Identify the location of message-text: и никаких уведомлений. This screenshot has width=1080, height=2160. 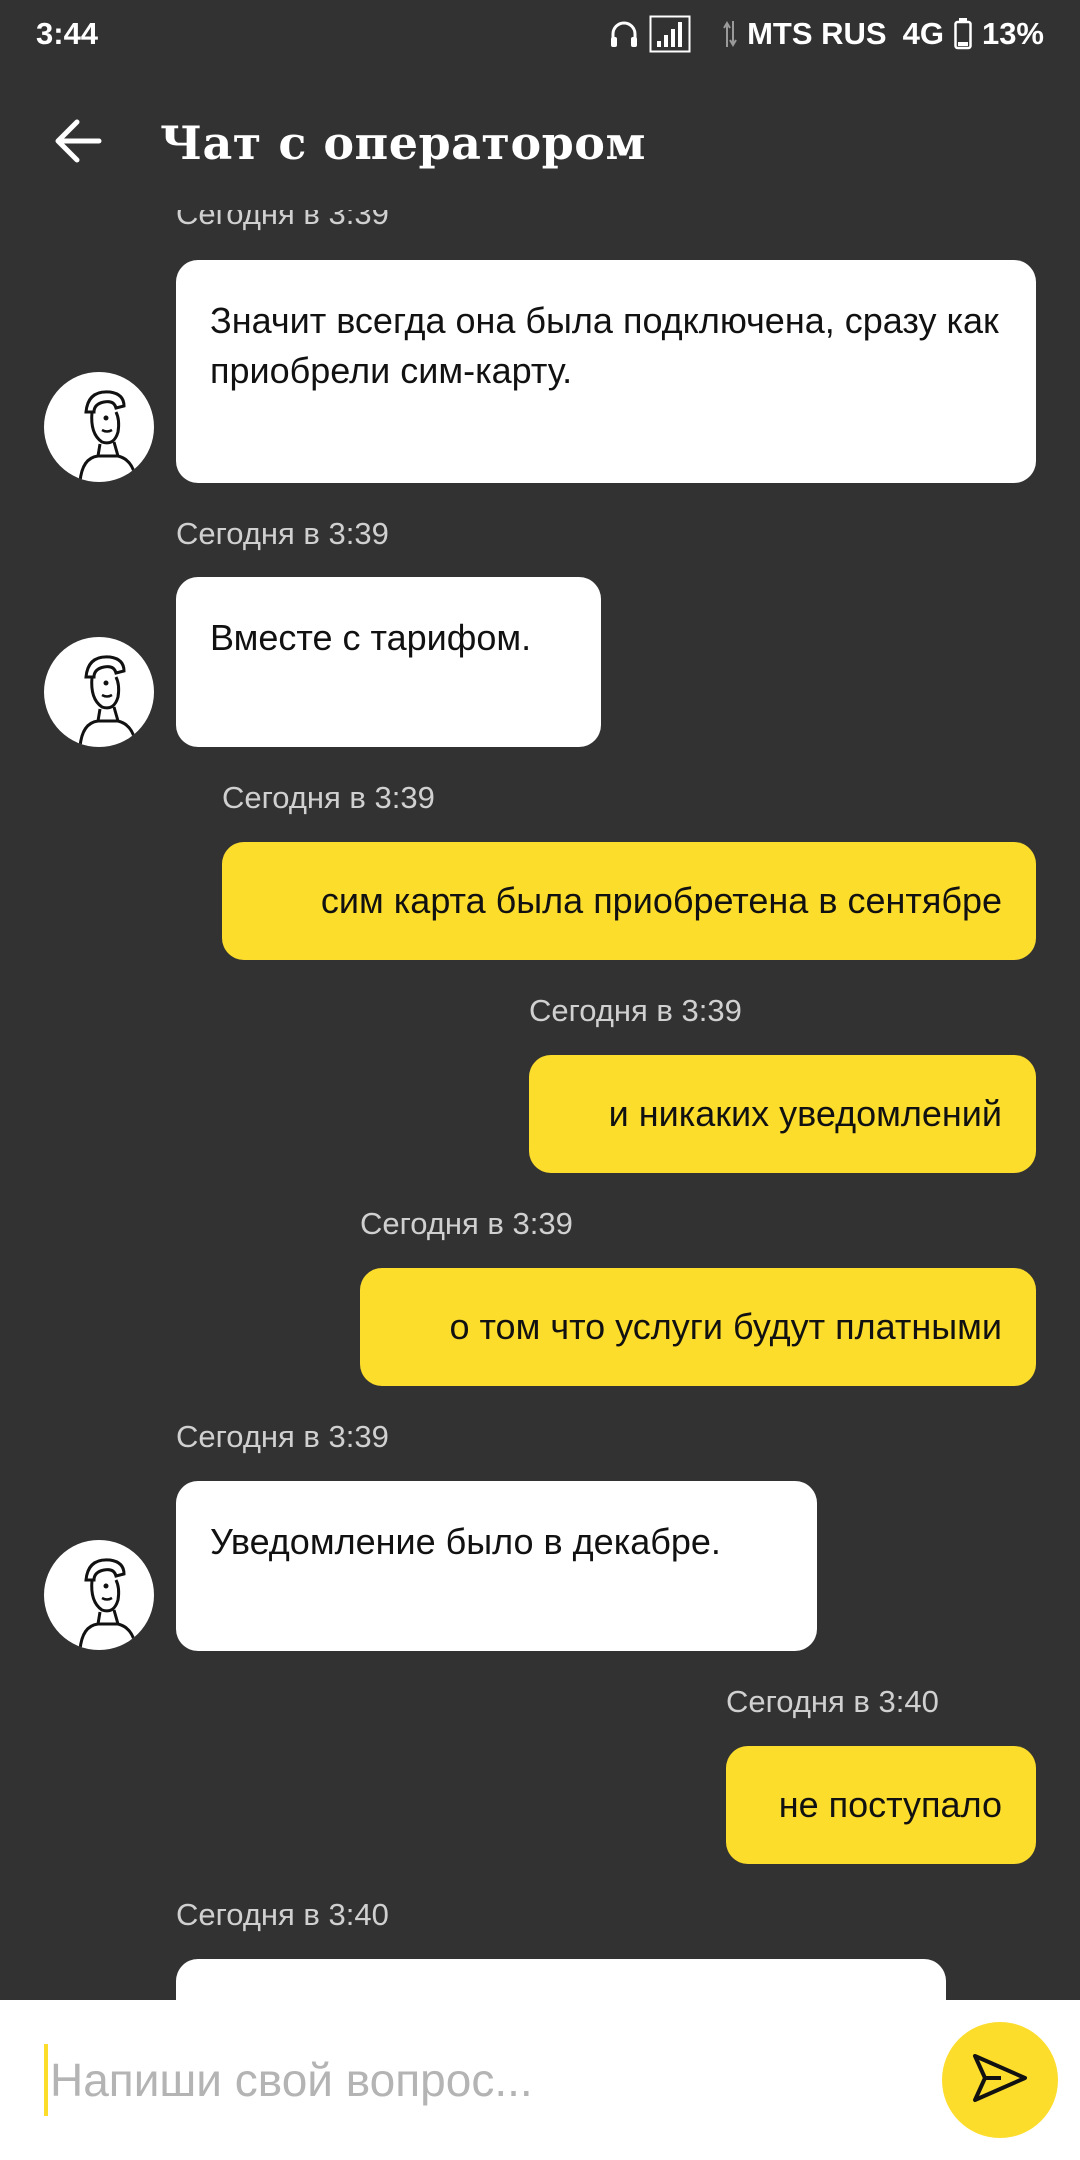
(805, 1113).